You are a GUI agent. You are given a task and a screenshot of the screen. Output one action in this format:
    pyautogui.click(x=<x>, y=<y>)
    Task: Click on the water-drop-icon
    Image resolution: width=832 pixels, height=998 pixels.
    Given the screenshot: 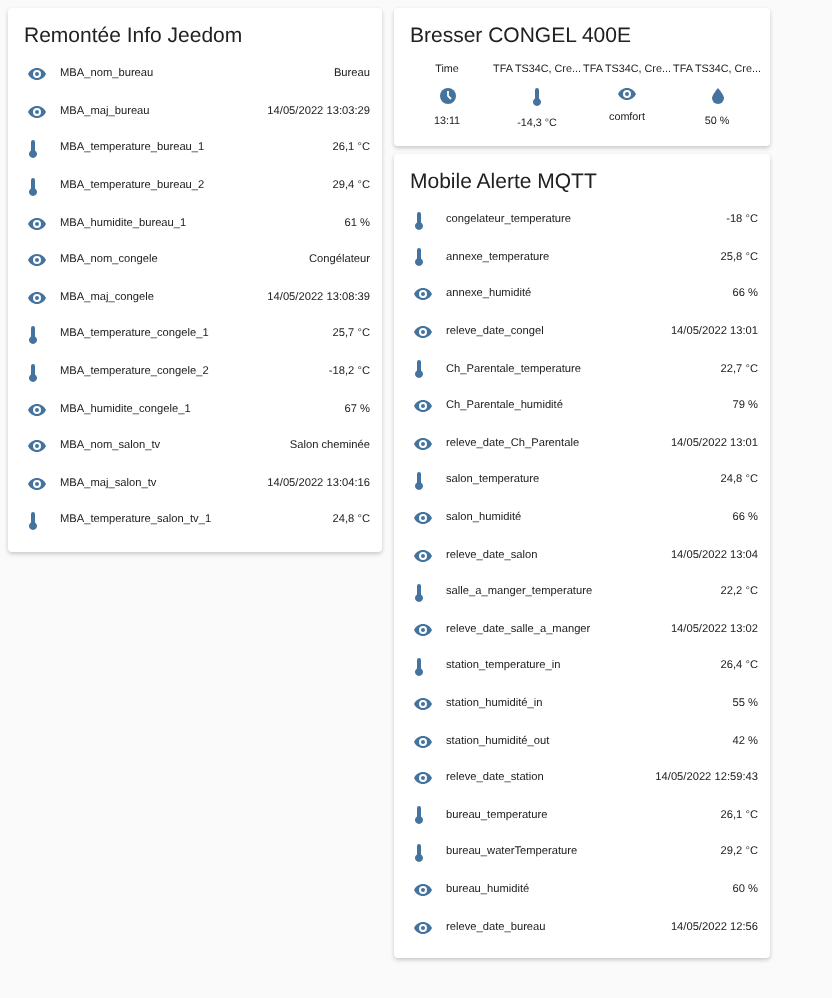 What is the action you would take?
    pyautogui.click(x=717, y=96)
    